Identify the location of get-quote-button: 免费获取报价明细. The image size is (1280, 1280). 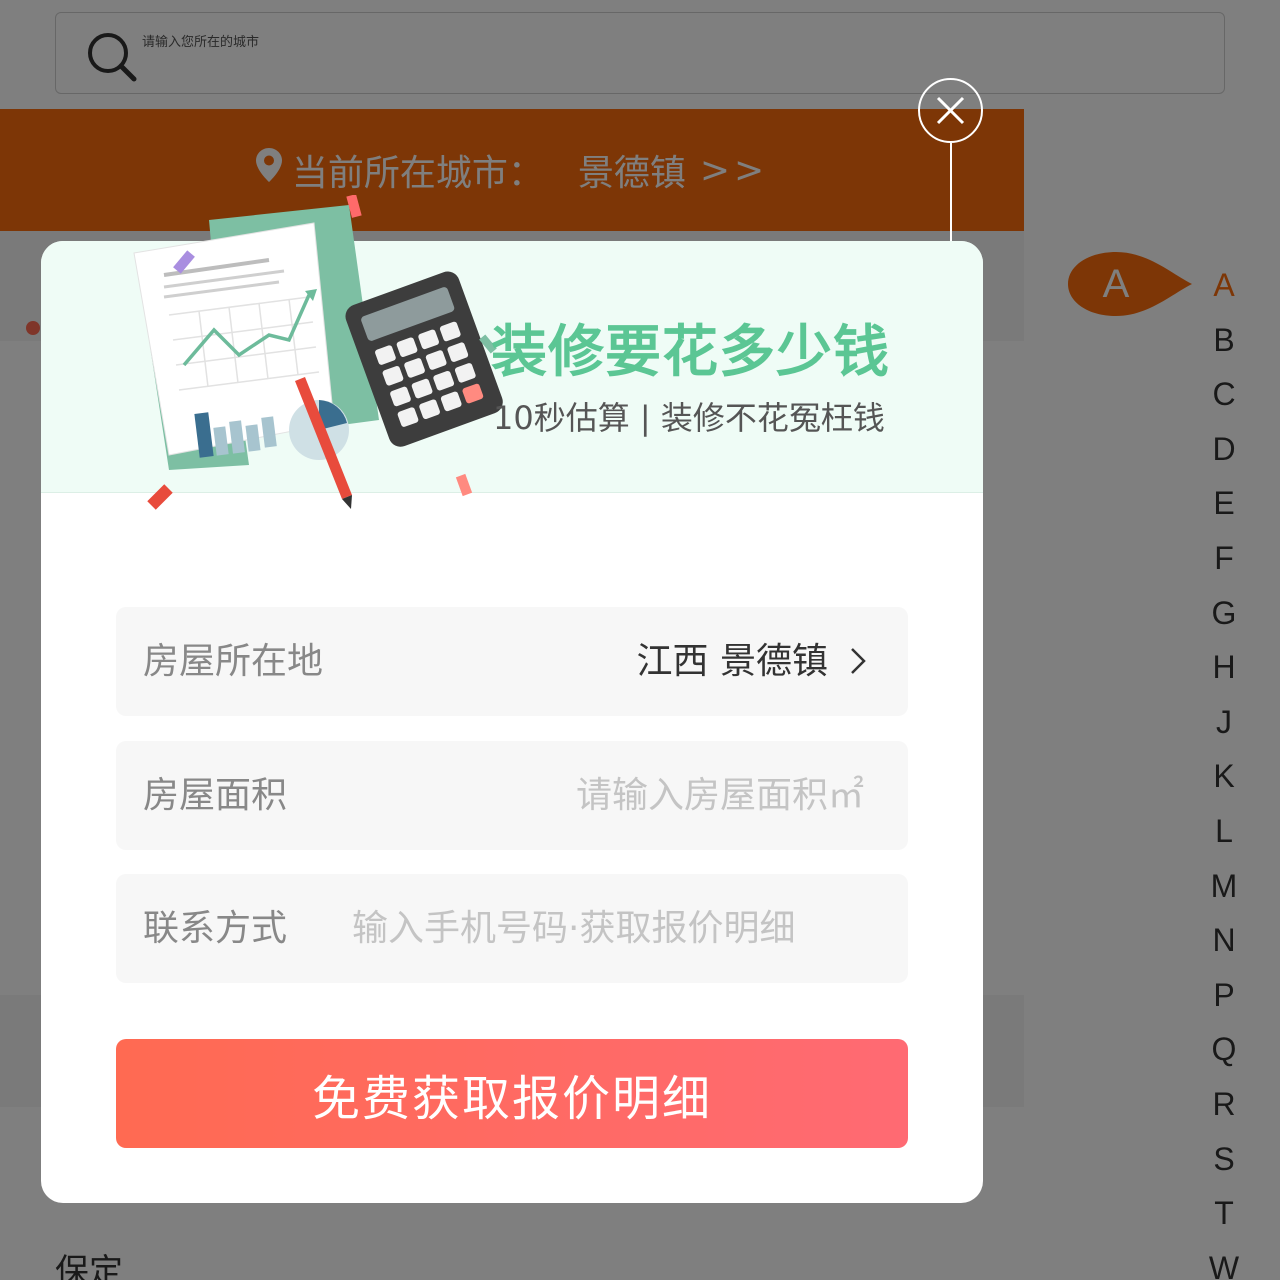
(512, 1093).